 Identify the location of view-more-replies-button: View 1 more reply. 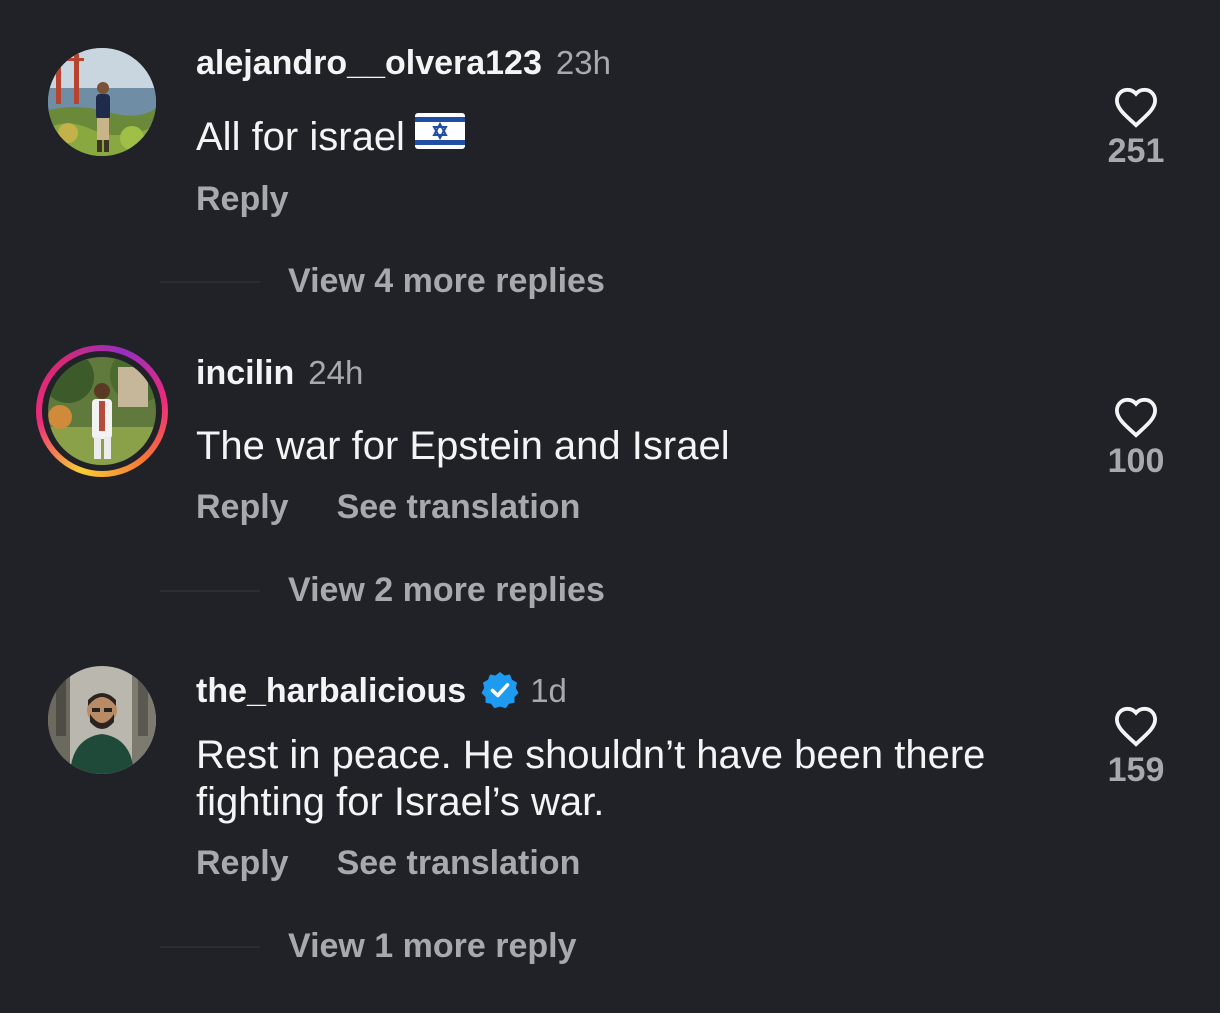
(432, 946).